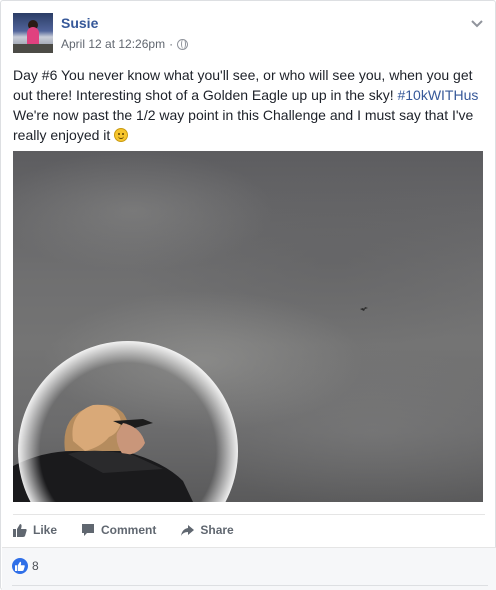 The image size is (496, 590). What do you see at coordinates (33, 33) in the screenshot?
I see `avatar` at bounding box center [33, 33].